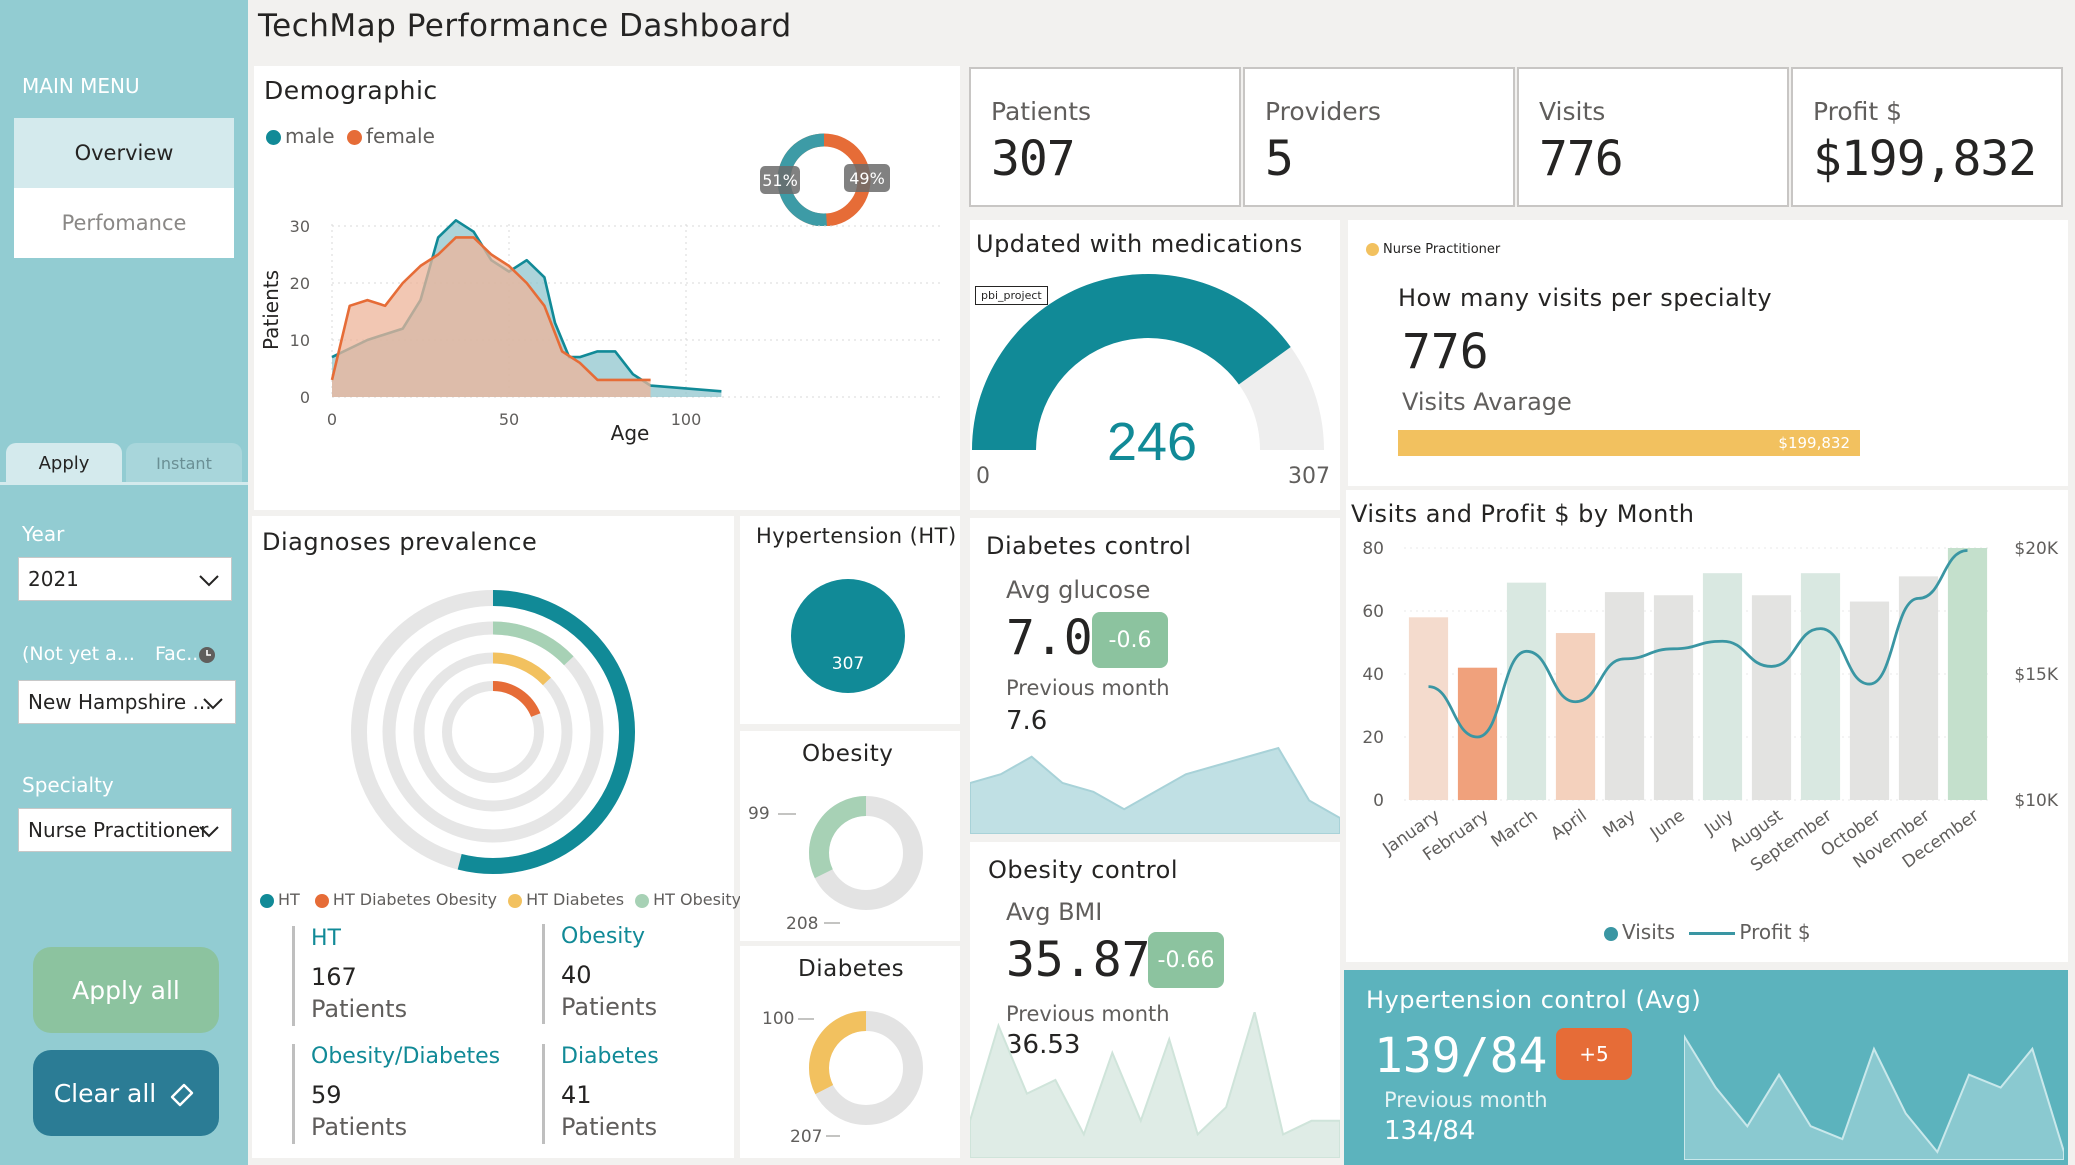  I want to click on nav-performance-button: Perfomance, so click(124, 223).